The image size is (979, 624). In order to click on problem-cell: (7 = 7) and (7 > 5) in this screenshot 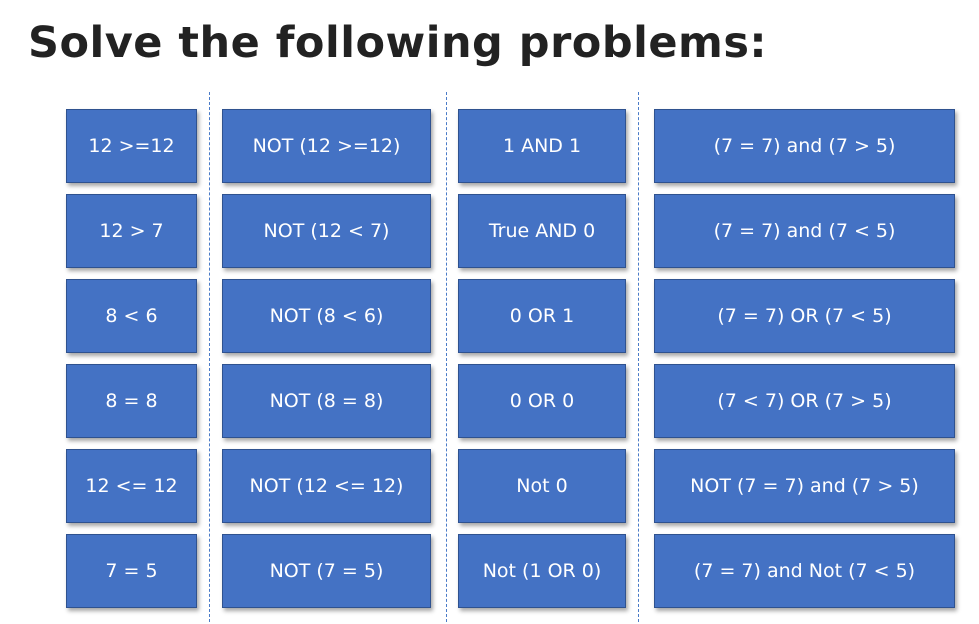, I will do `click(804, 146)`.